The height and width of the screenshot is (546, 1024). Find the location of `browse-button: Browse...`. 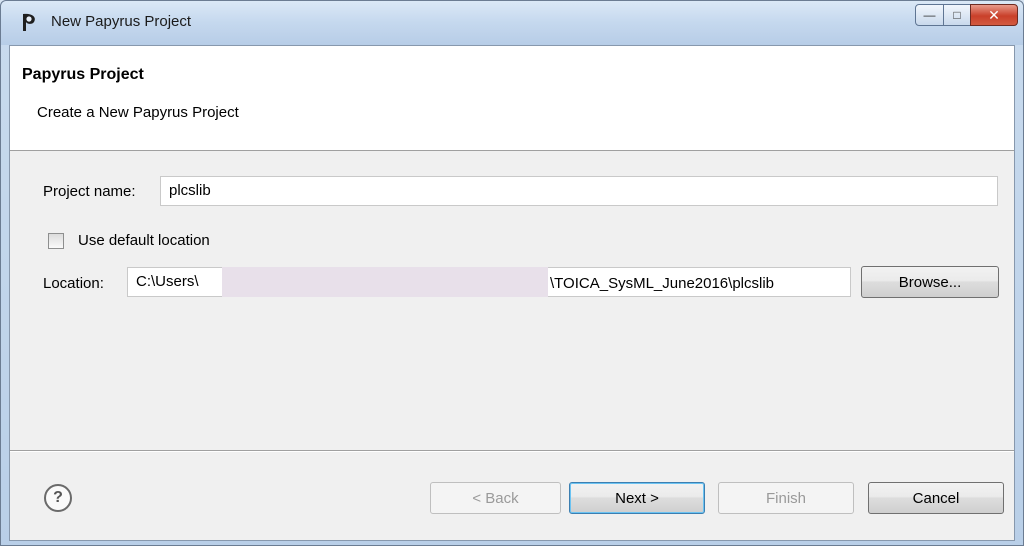

browse-button: Browse... is located at coordinates (930, 282).